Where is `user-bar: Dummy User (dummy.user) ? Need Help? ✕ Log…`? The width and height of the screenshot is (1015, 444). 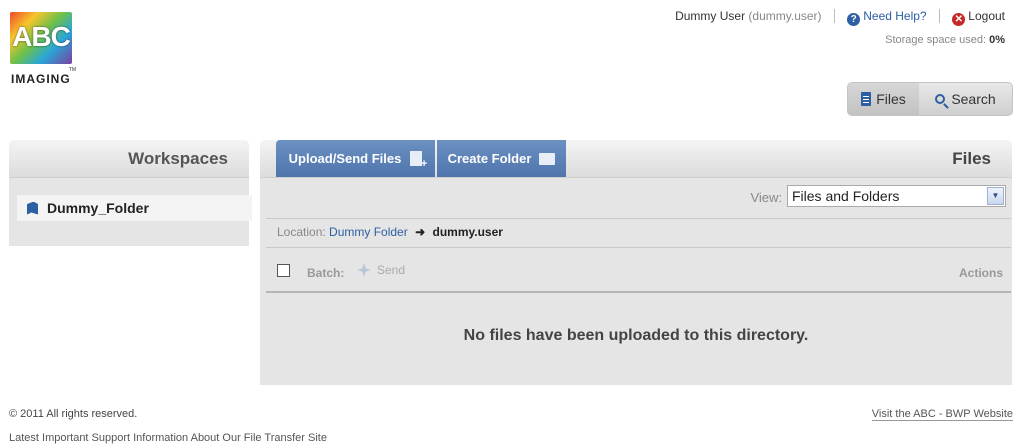 user-bar: Dummy User (dummy.user) ? Need Help? ✕ Log… is located at coordinates (840, 17).